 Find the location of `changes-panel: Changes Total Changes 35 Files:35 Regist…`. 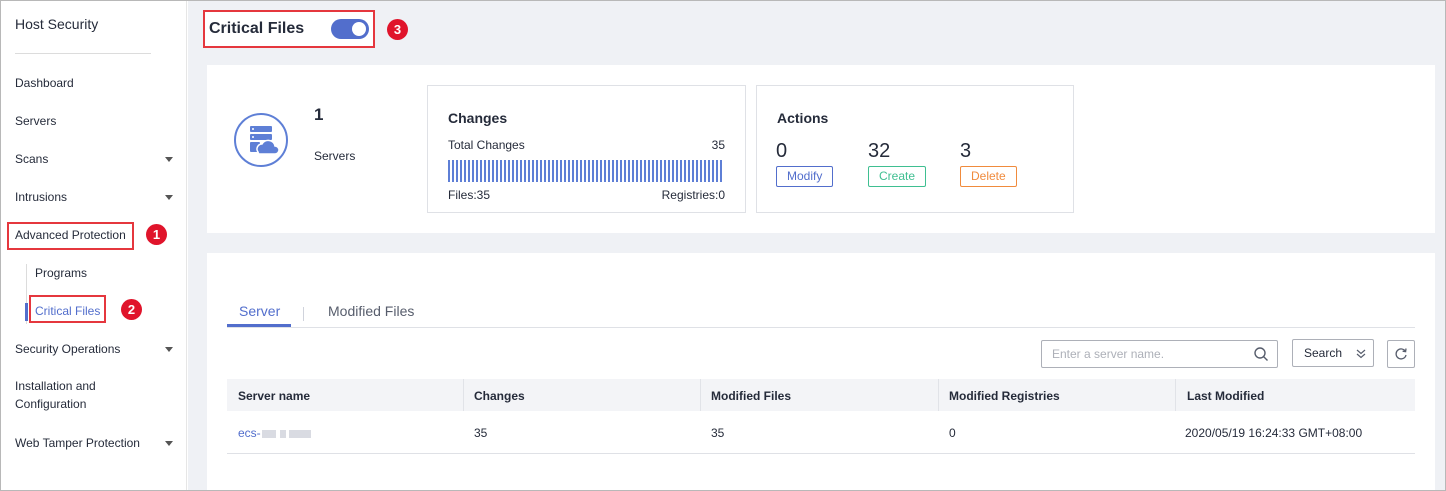

changes-panel: Changes Total Changes 35 Files:35 Regist… is located at coordinates (586, 149).